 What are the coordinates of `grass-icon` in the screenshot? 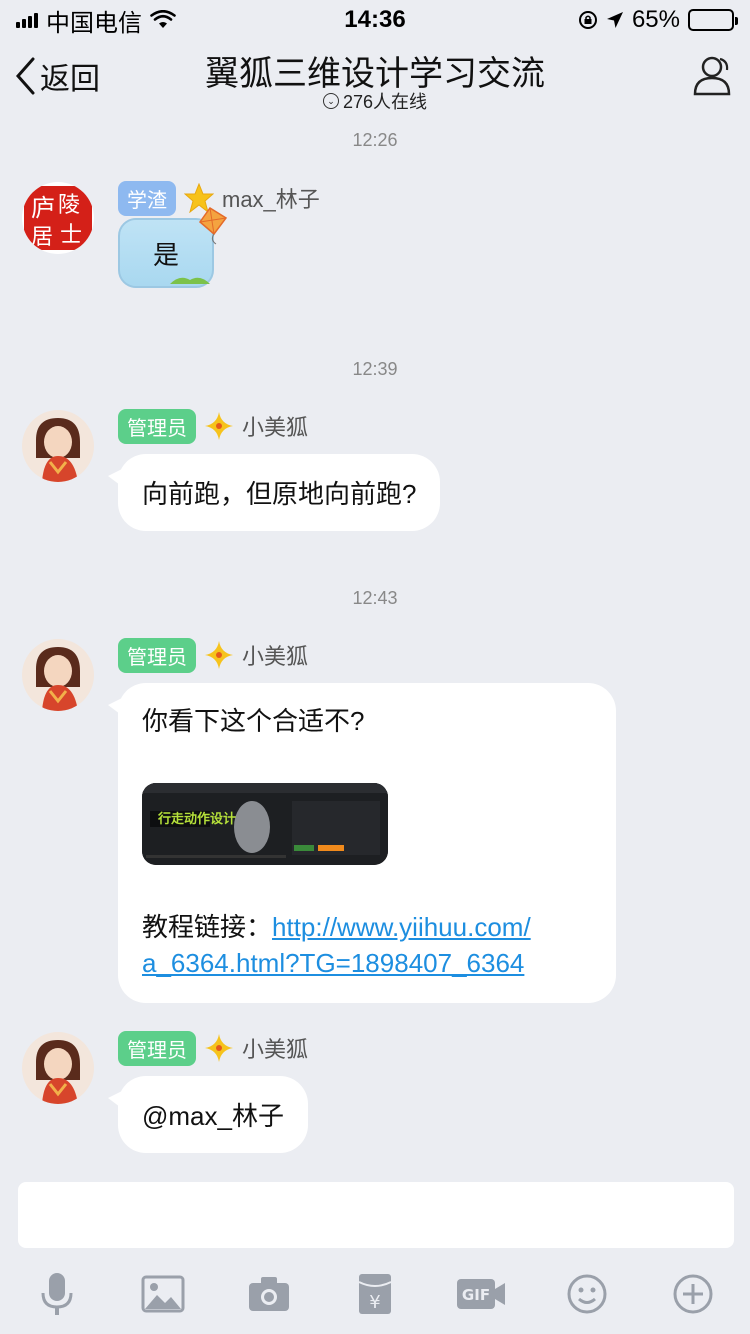 It's located at (190, 280).